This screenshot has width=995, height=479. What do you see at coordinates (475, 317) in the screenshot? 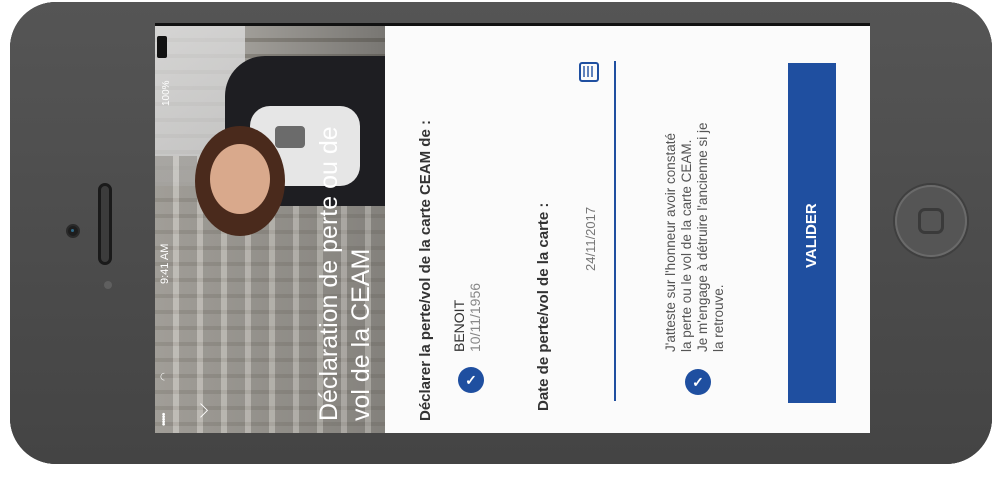
I see `person-birthdate: 10/11/1956` at bounding box center [475, 317].